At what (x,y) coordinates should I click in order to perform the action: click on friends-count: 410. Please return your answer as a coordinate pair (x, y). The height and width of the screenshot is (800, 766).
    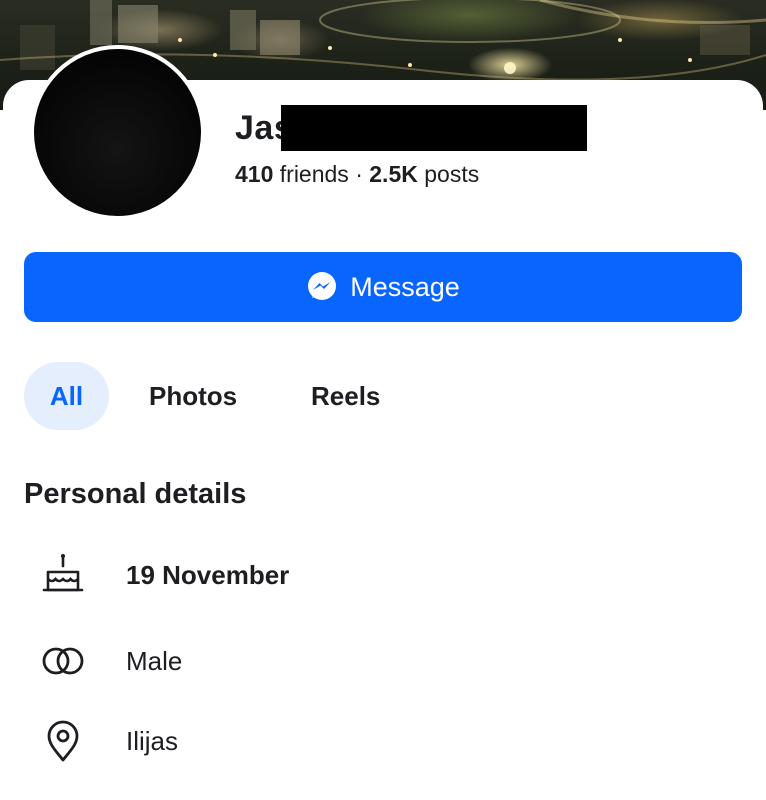
    Looking at the image, I should click on (254, 174).